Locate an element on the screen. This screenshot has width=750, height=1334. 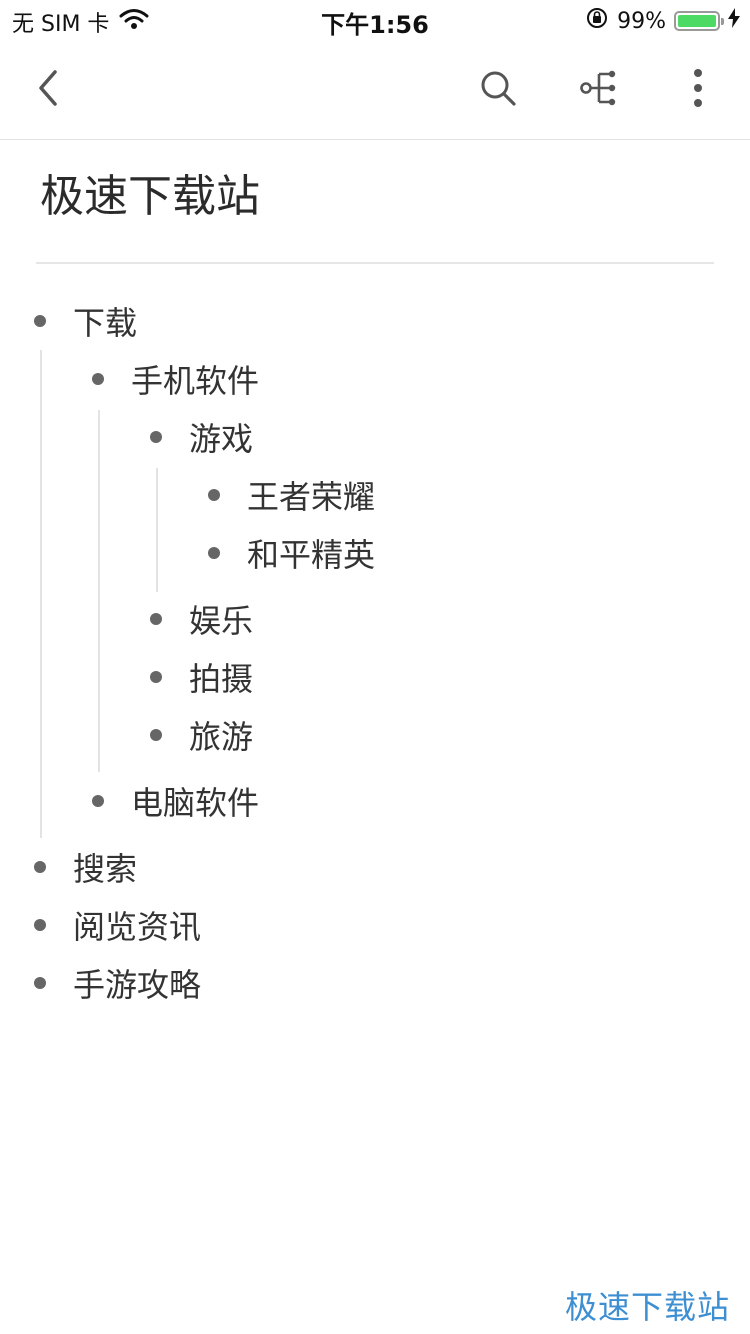
charging-icon is located at coordinates (734, 21).